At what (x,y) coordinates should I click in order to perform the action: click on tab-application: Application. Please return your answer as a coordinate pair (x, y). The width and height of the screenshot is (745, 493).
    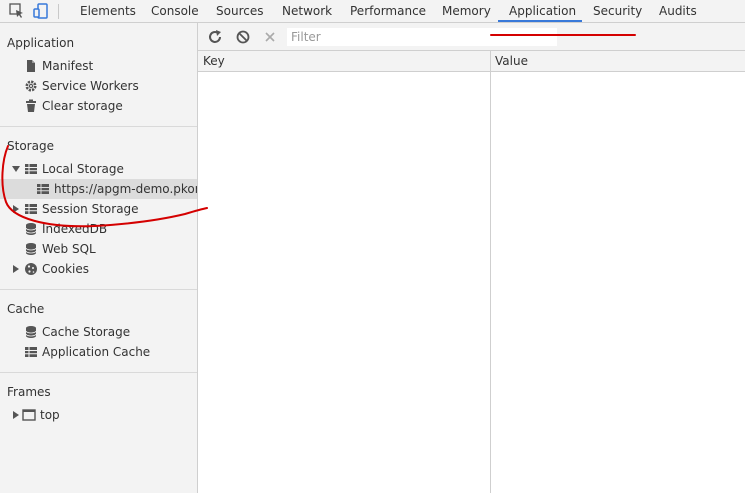
    Looking at the image, I should click on (542, 11).